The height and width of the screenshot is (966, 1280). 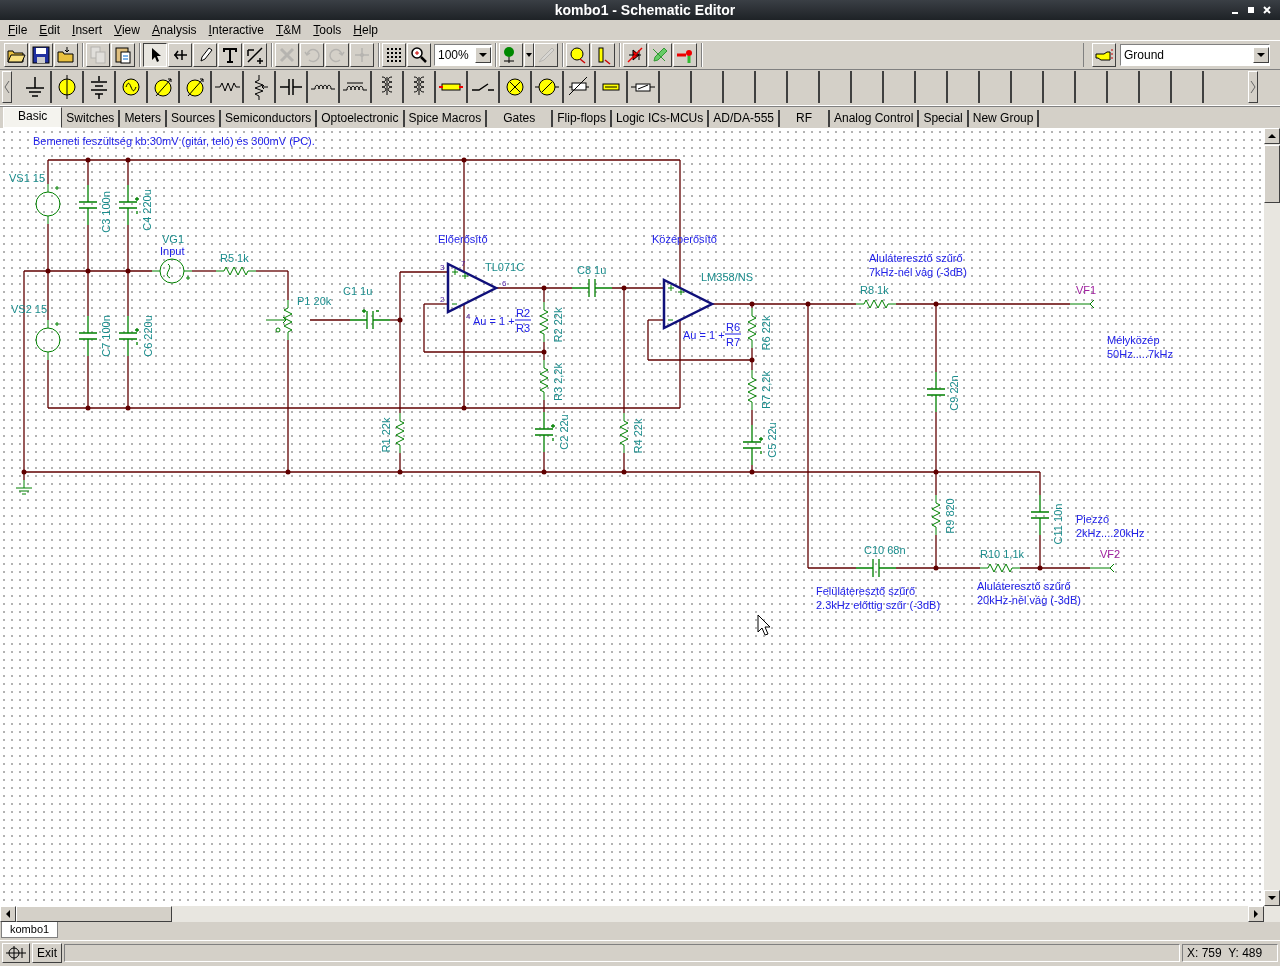 What do you see at coordinates (766, 390) in the screenshot?
I see `component-label: R7 2,2k` at bounding box center [766, 390].